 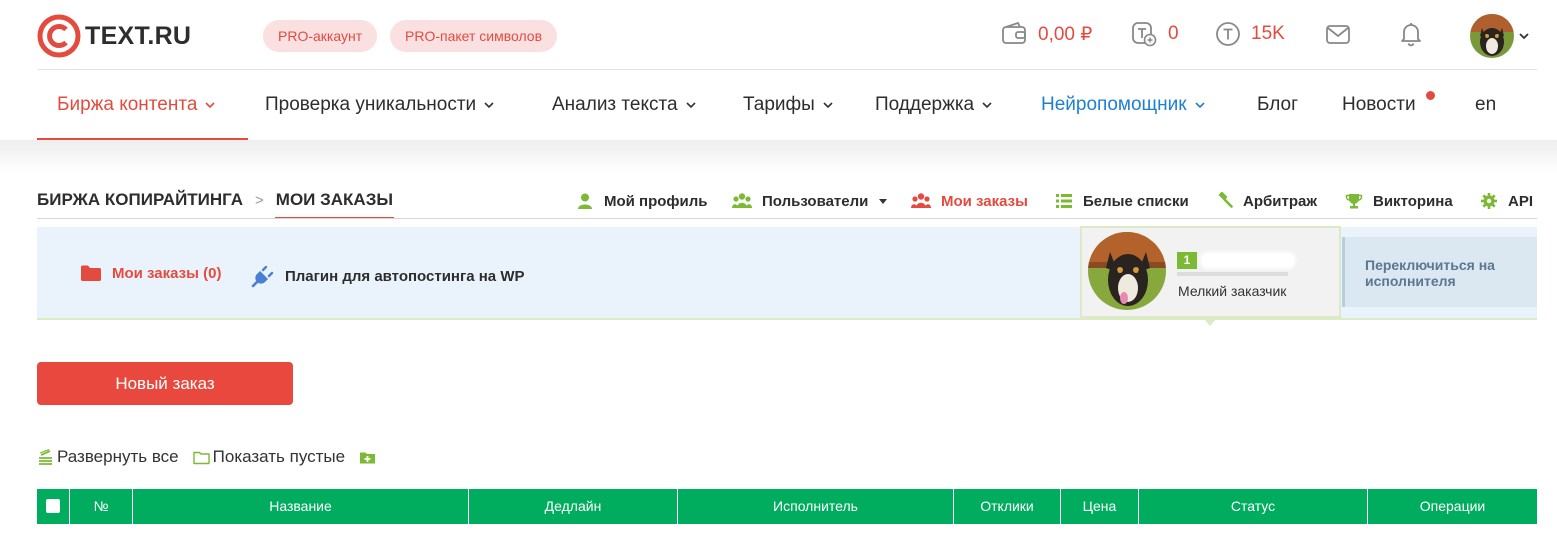 I want to click on panel-border, so click(x=787, y=319).